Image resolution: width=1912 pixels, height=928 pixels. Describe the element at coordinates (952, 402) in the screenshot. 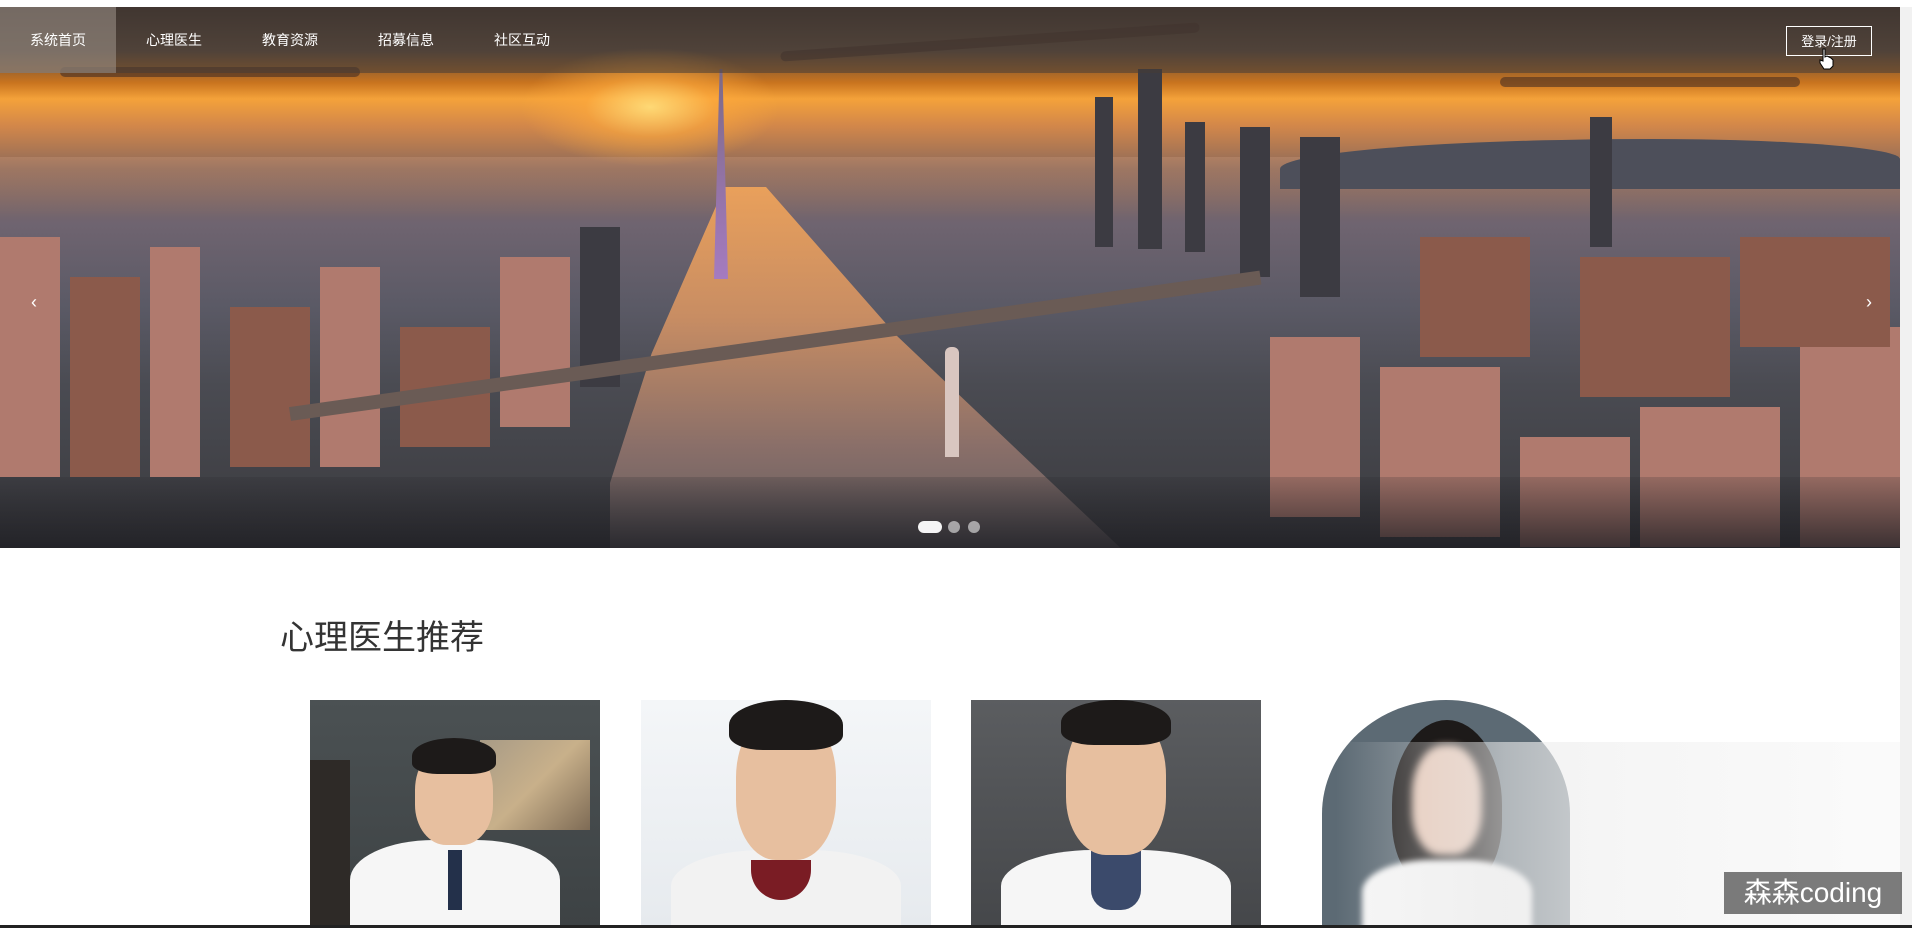

I see `bridge-pylon` at that location.